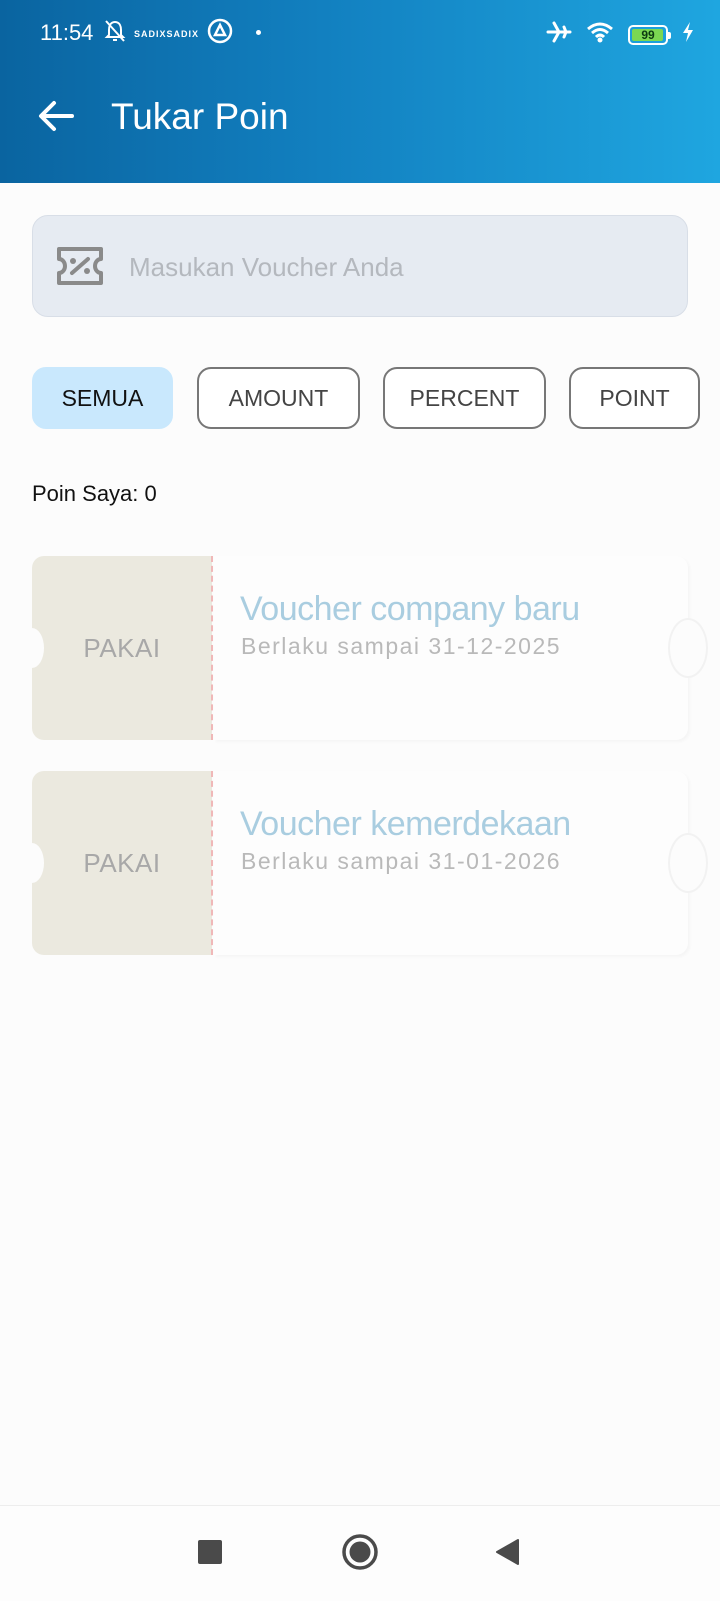  I want to click on home-circle-icon, so click(360, 1554).